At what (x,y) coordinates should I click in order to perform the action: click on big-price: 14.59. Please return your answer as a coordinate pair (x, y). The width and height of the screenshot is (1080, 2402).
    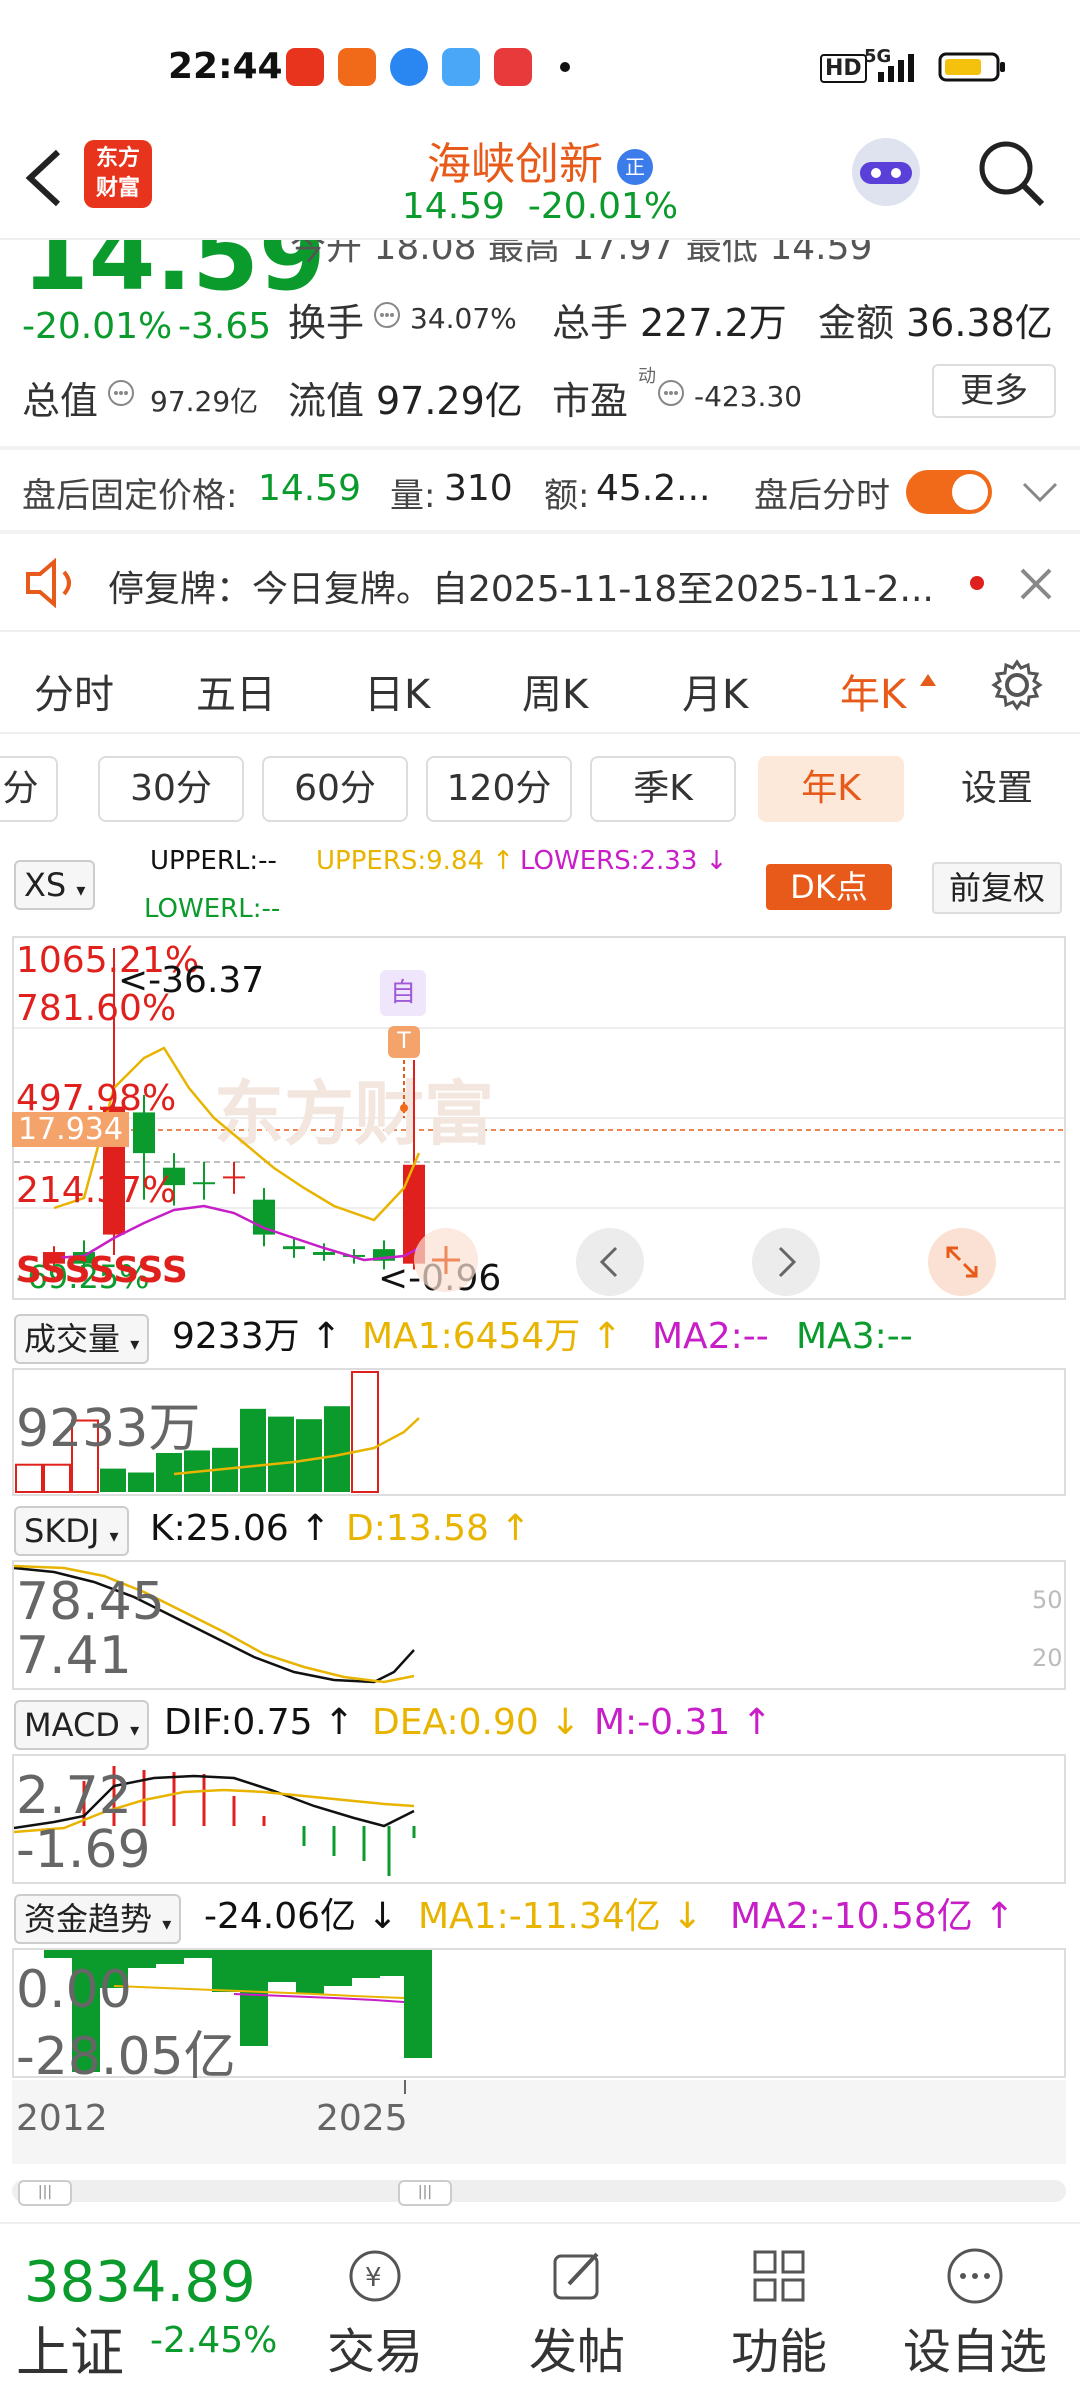
    Looking at the image, I should click on (174, 276).